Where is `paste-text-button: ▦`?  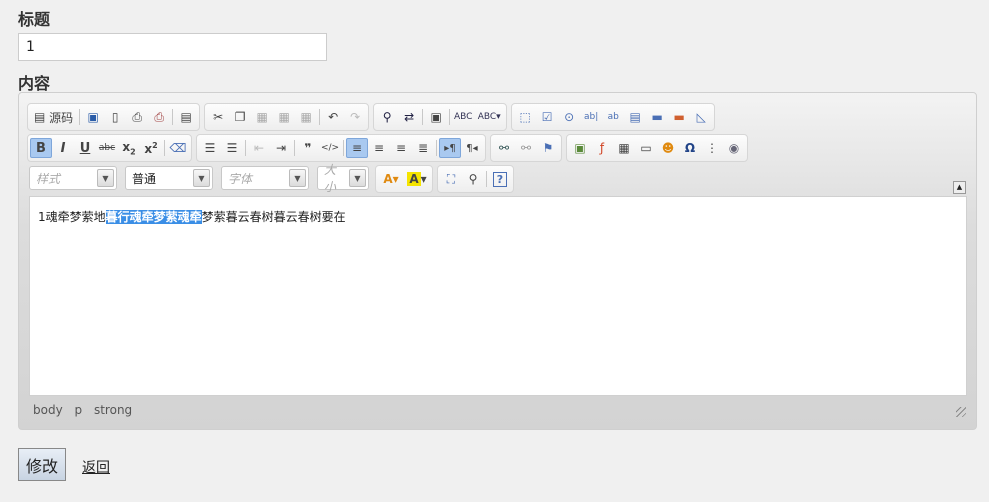
paste-text-button: ▦ is located at coordinates (284, 117).